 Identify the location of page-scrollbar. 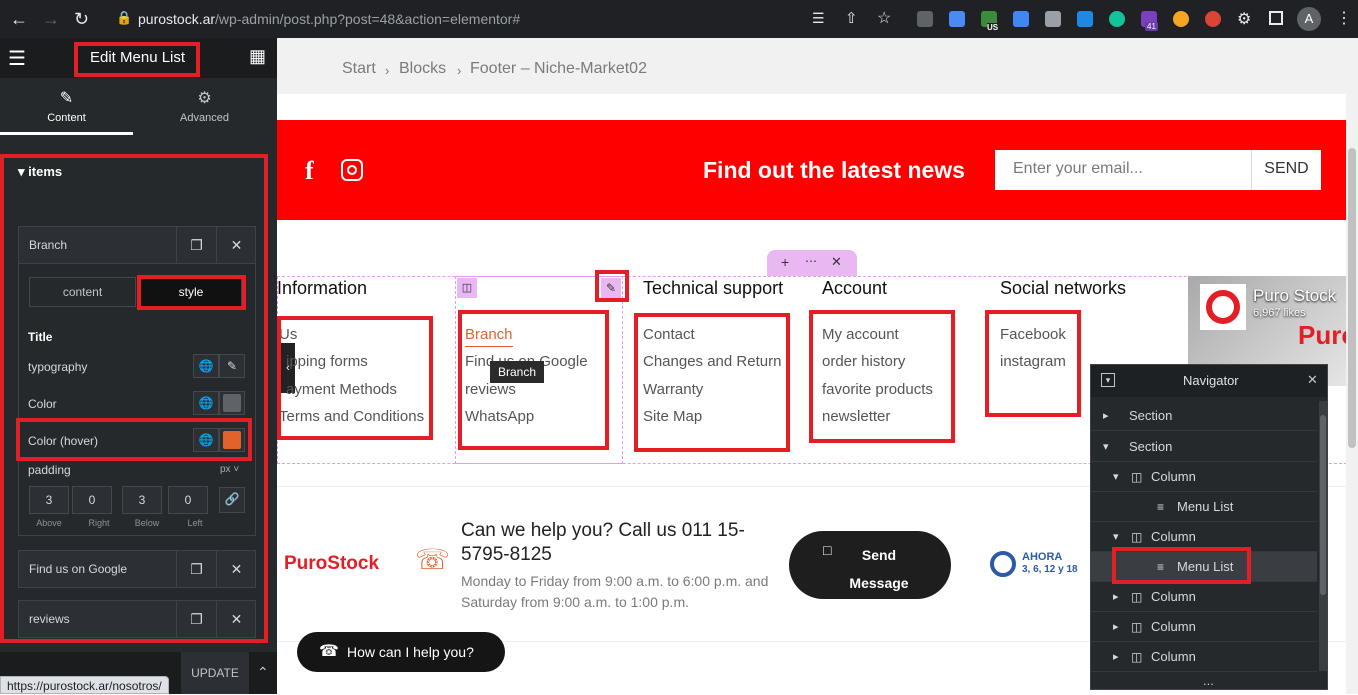
(1352, 366).